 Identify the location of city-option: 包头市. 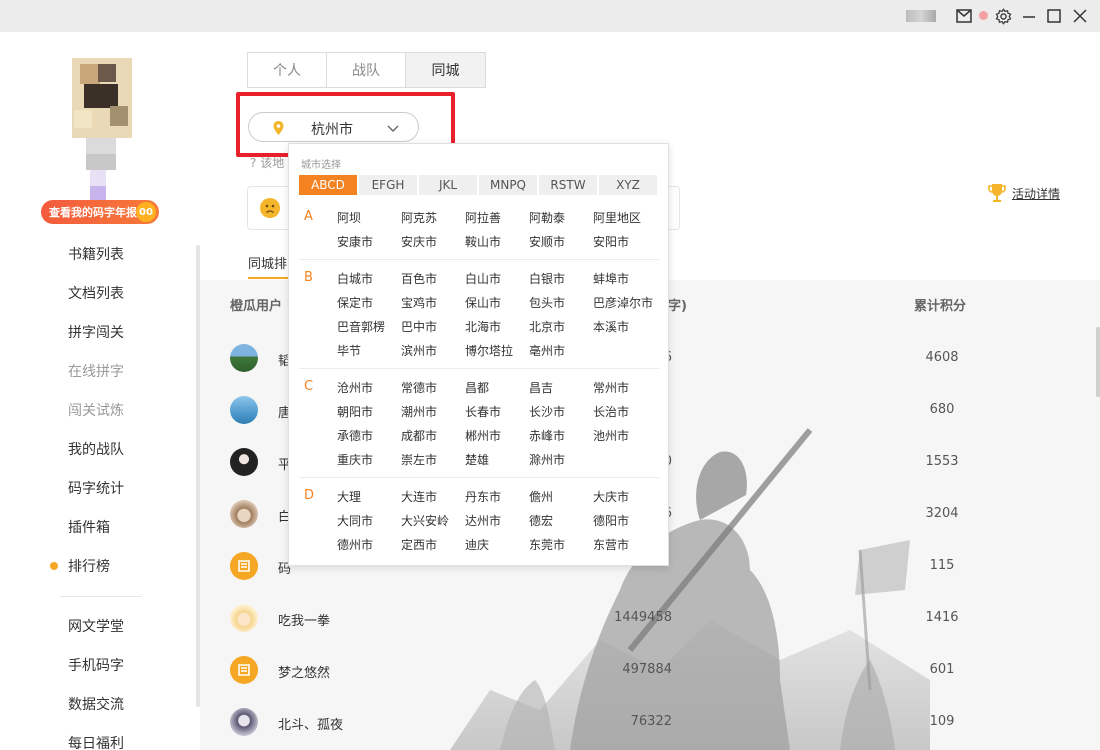
(547, 302).